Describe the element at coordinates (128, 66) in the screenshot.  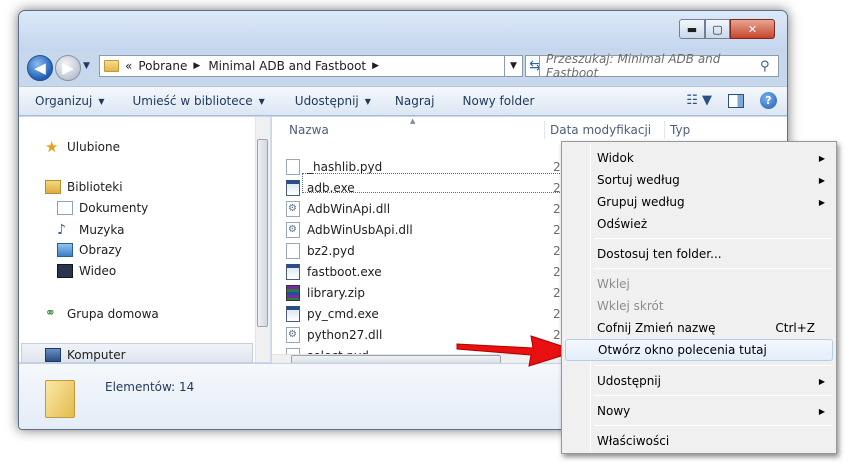
I see `breadcrumb-overflow: «` at that location.